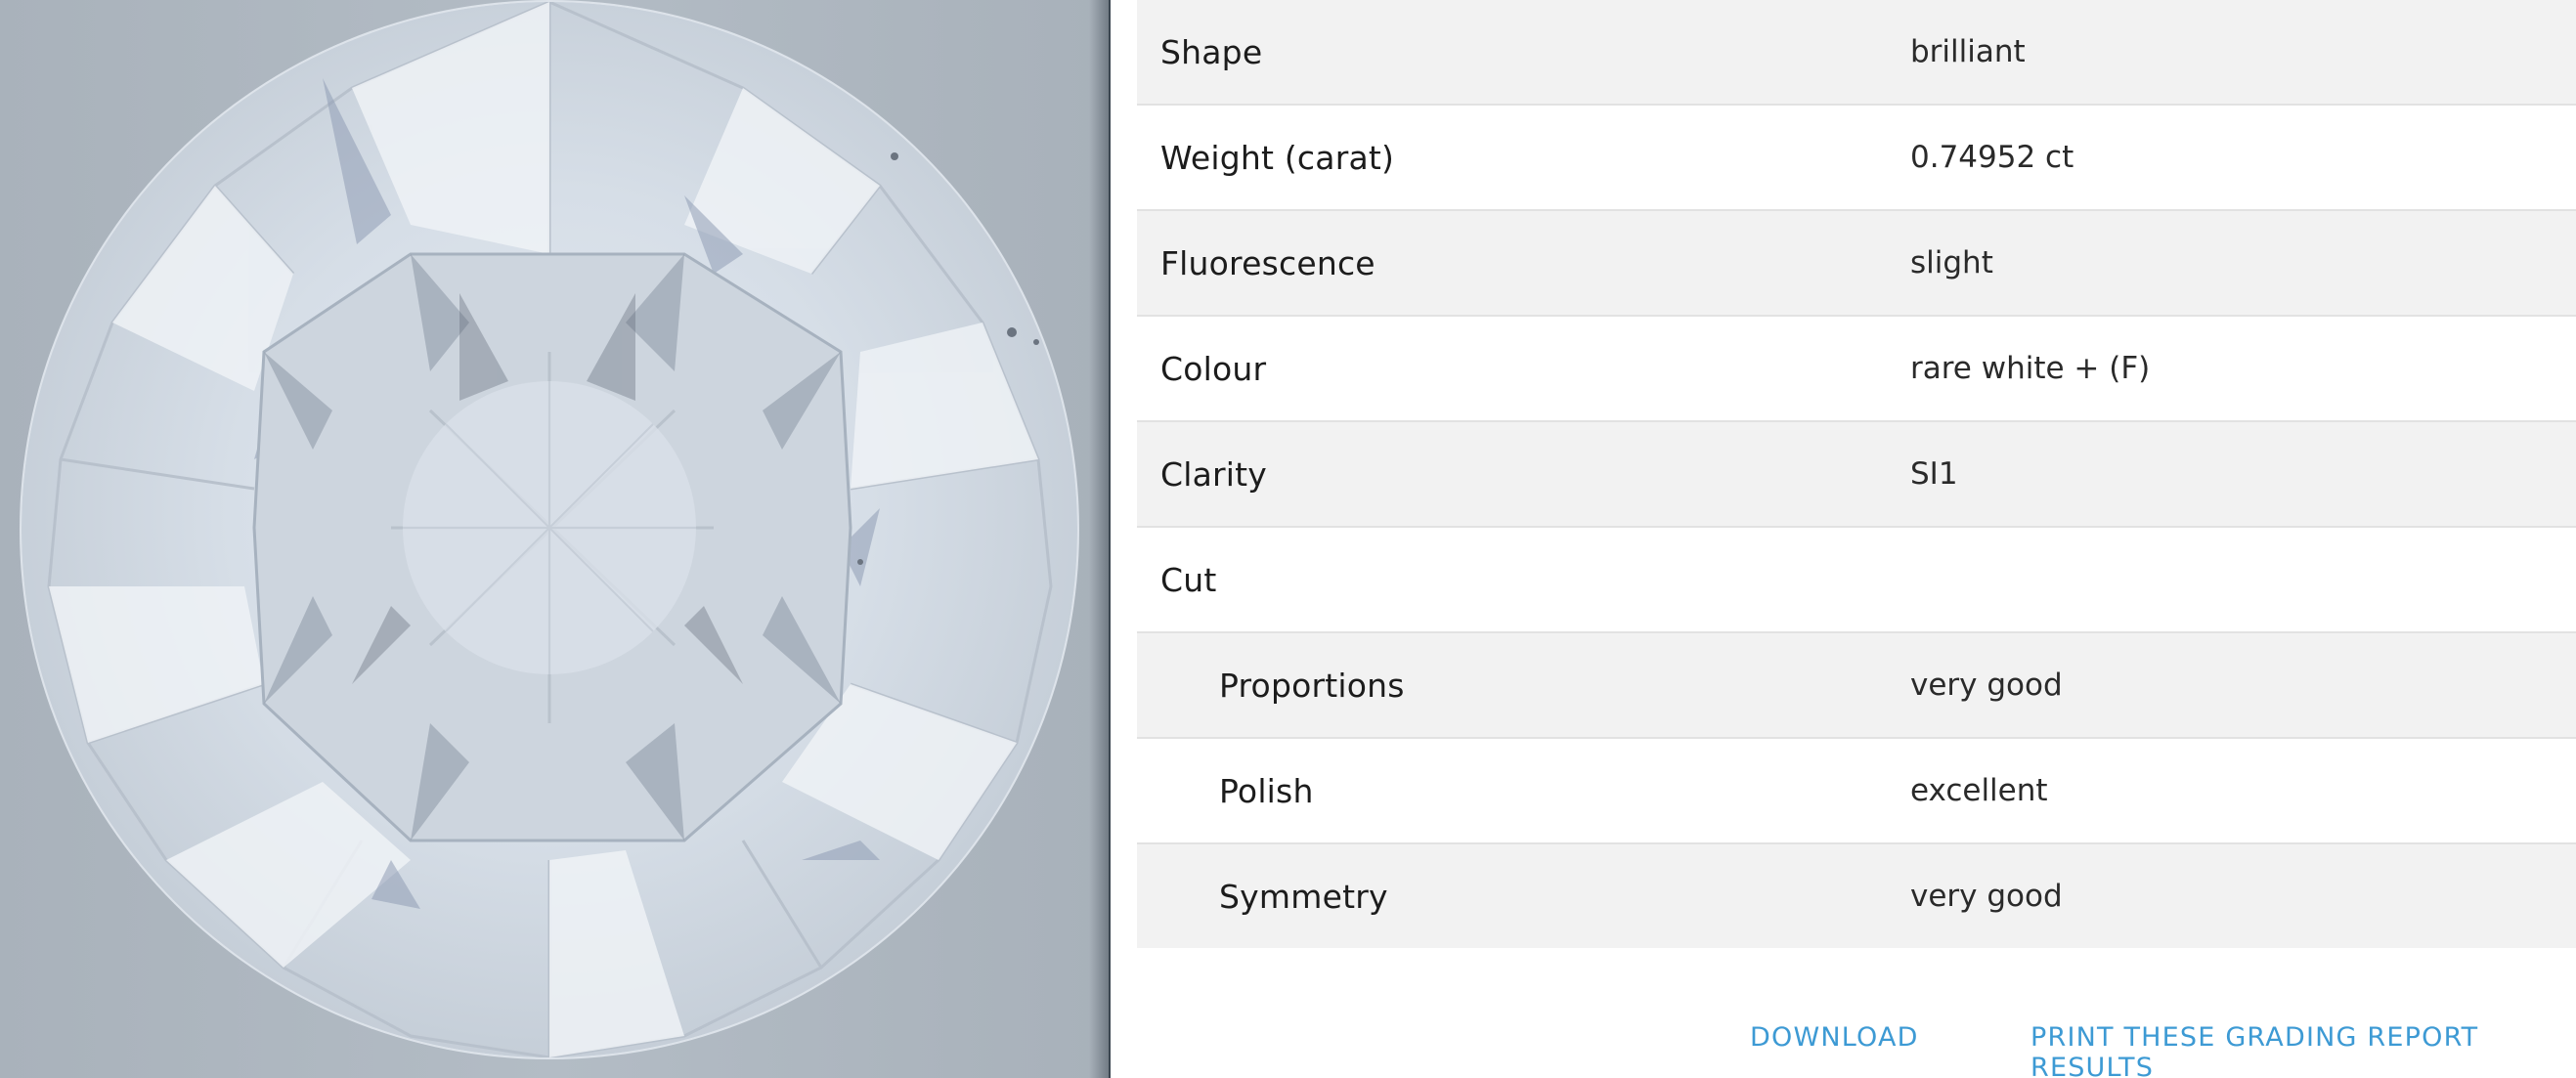 The image size is (2576, 1078). What do you see at coordinates (1934, 474) in the screenshot?
I see `row-value: SI1` at bounding box center [1934, 474].